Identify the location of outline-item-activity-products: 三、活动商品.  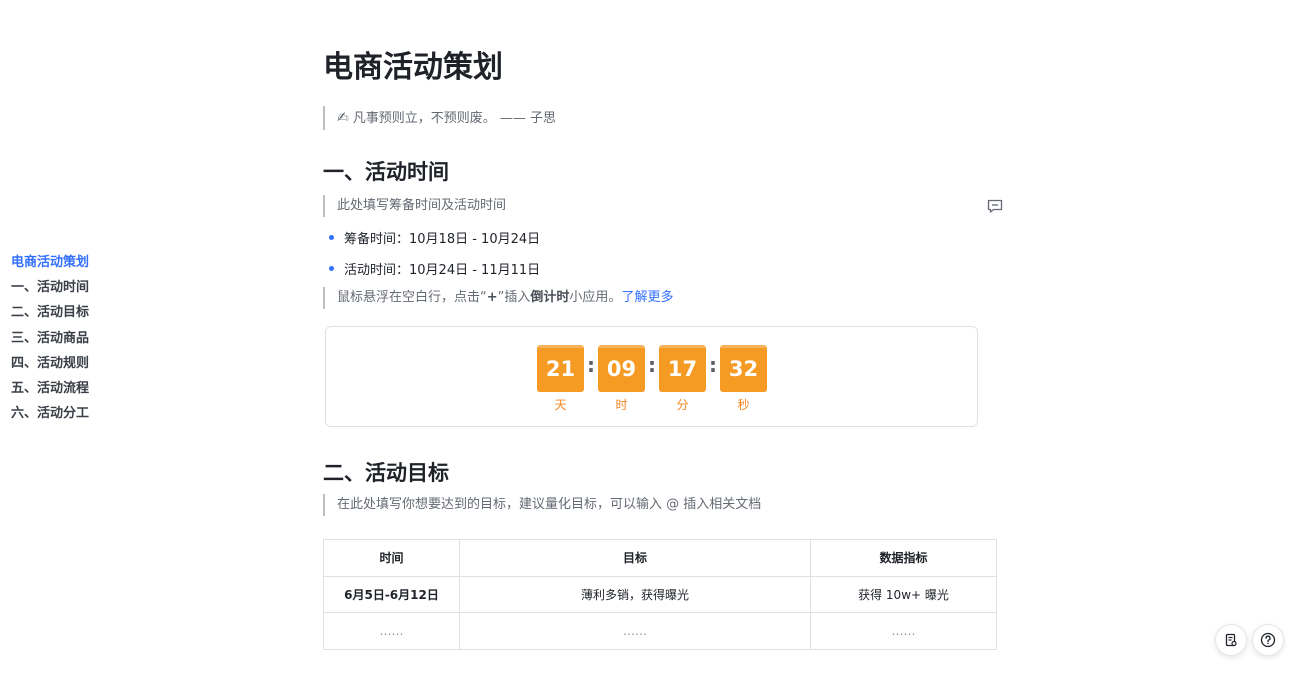
(111, 343).